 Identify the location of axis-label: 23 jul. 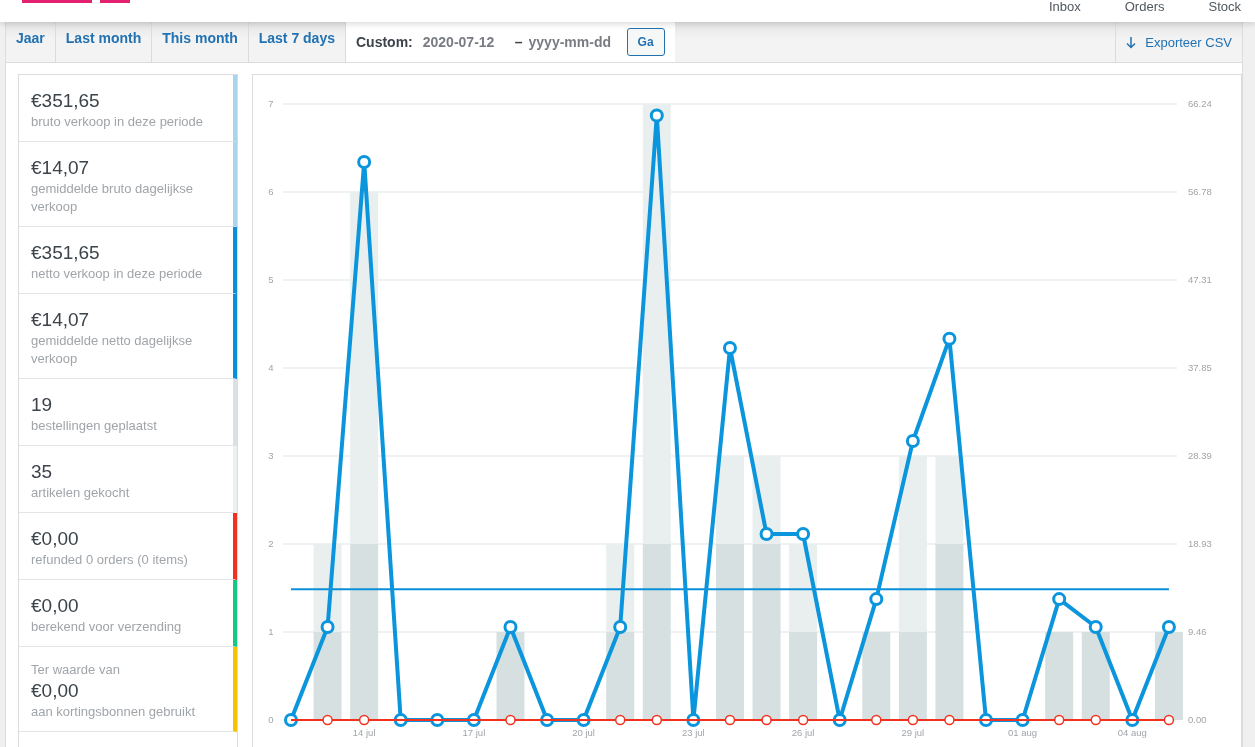
(693, 732).